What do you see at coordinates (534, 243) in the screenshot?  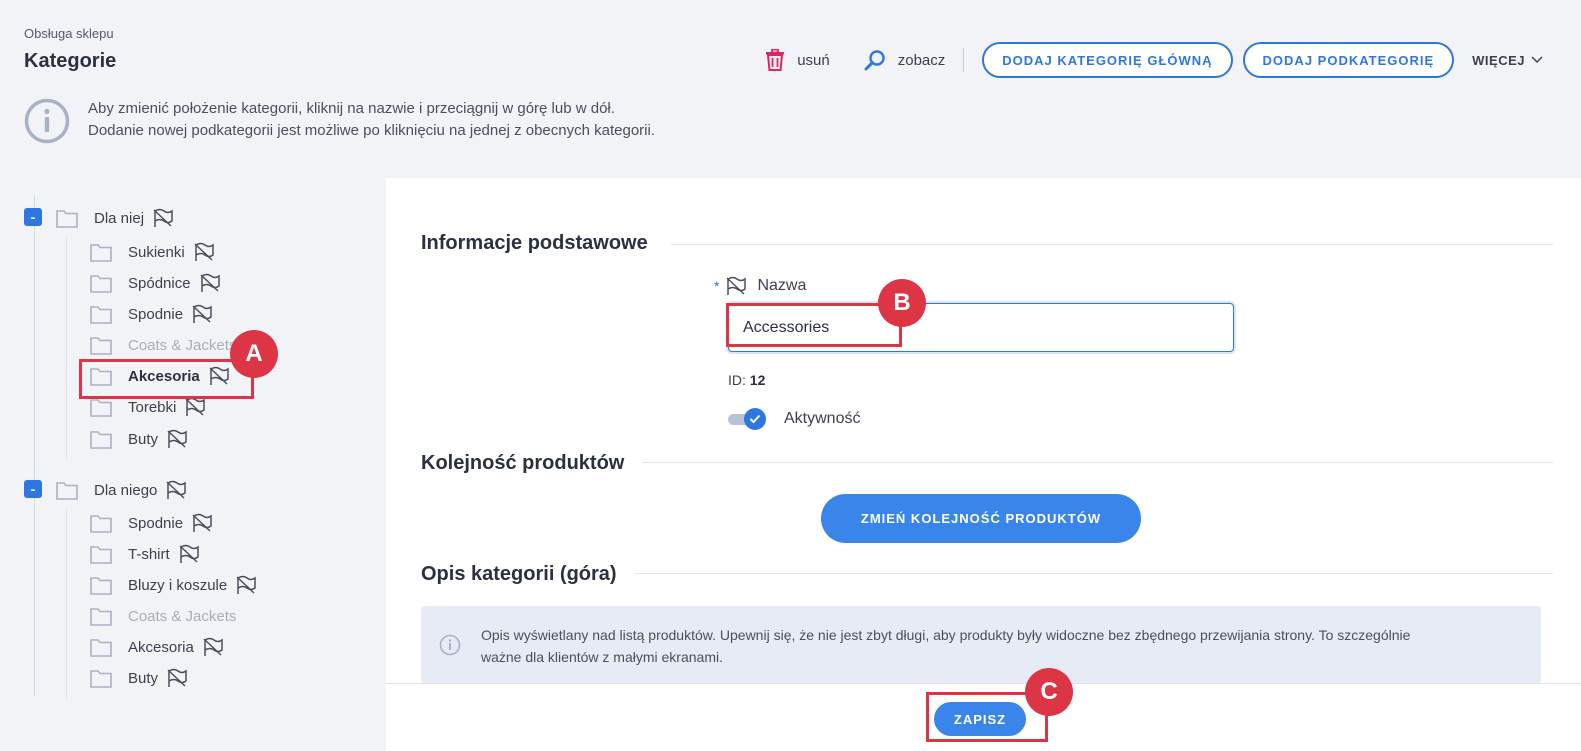 I see `section-title-basic: Informacje podstawowe` at bounding box center [534, 243].